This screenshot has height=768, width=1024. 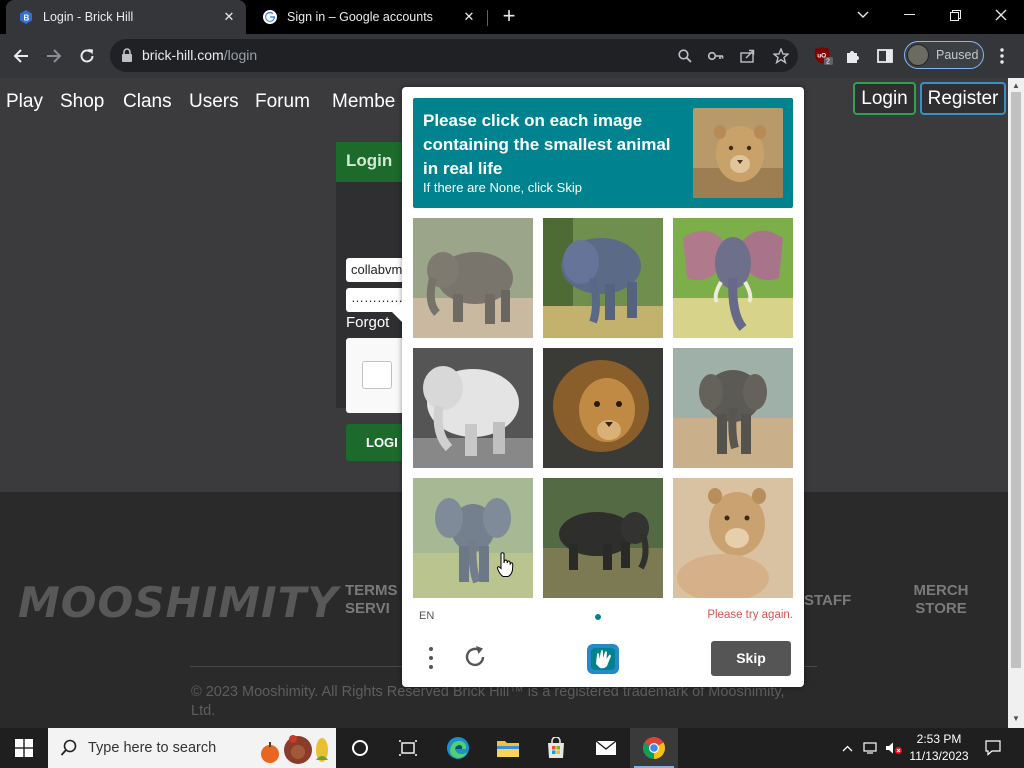 I want to click on more-menu-icon, so click(x=1002, y=56).